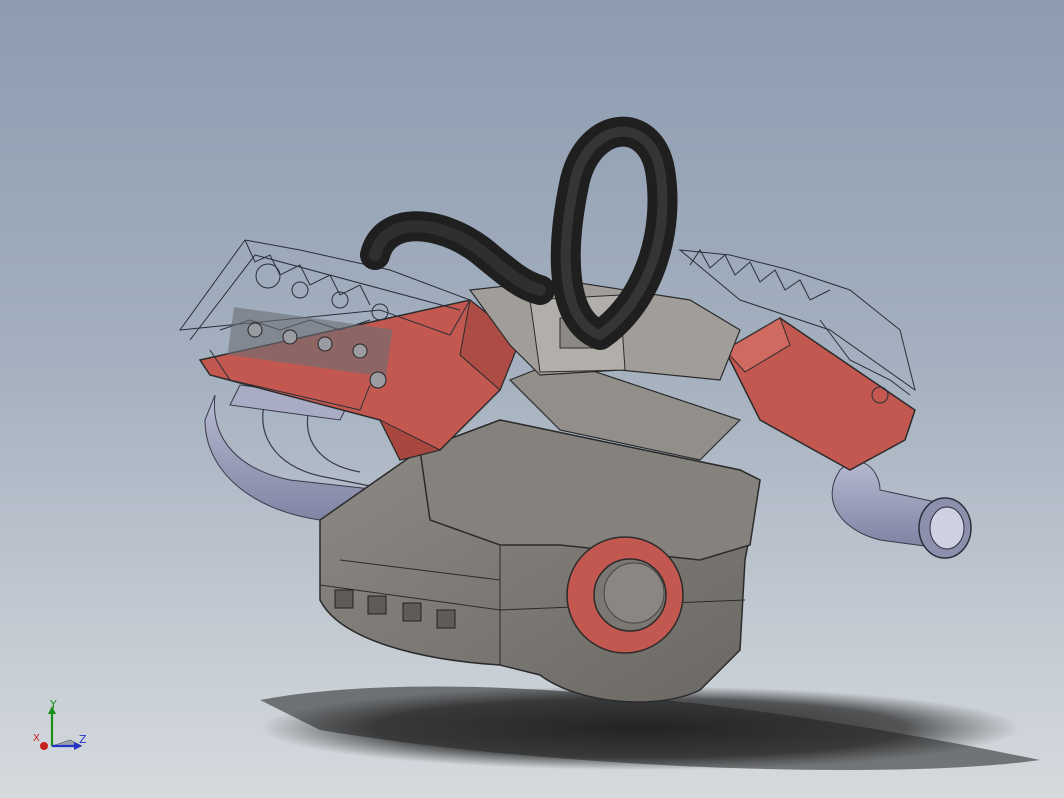  What do you see at coordinates (614, 233) in the screenshot?
I see `loop-hose` at bounding box center [614, 233].